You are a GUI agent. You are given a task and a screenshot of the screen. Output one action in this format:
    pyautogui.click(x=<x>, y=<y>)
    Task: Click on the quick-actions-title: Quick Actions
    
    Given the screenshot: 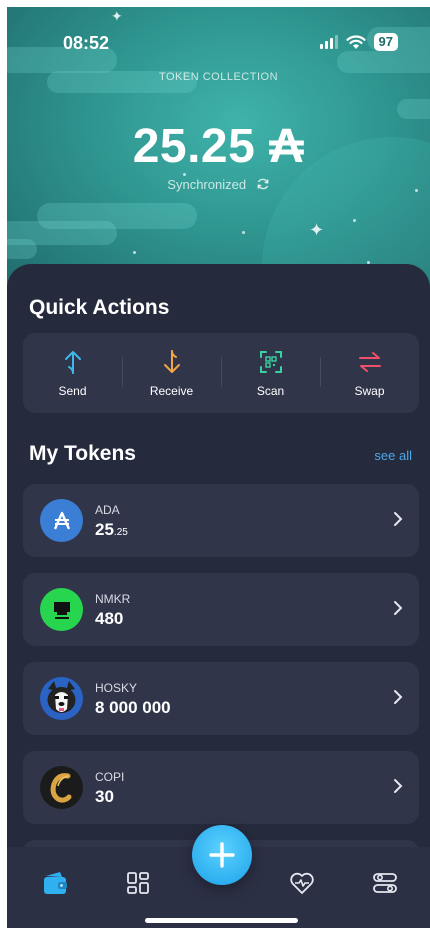 What is the action you would take?
    pyautogui.click(x=99, y=307)
    